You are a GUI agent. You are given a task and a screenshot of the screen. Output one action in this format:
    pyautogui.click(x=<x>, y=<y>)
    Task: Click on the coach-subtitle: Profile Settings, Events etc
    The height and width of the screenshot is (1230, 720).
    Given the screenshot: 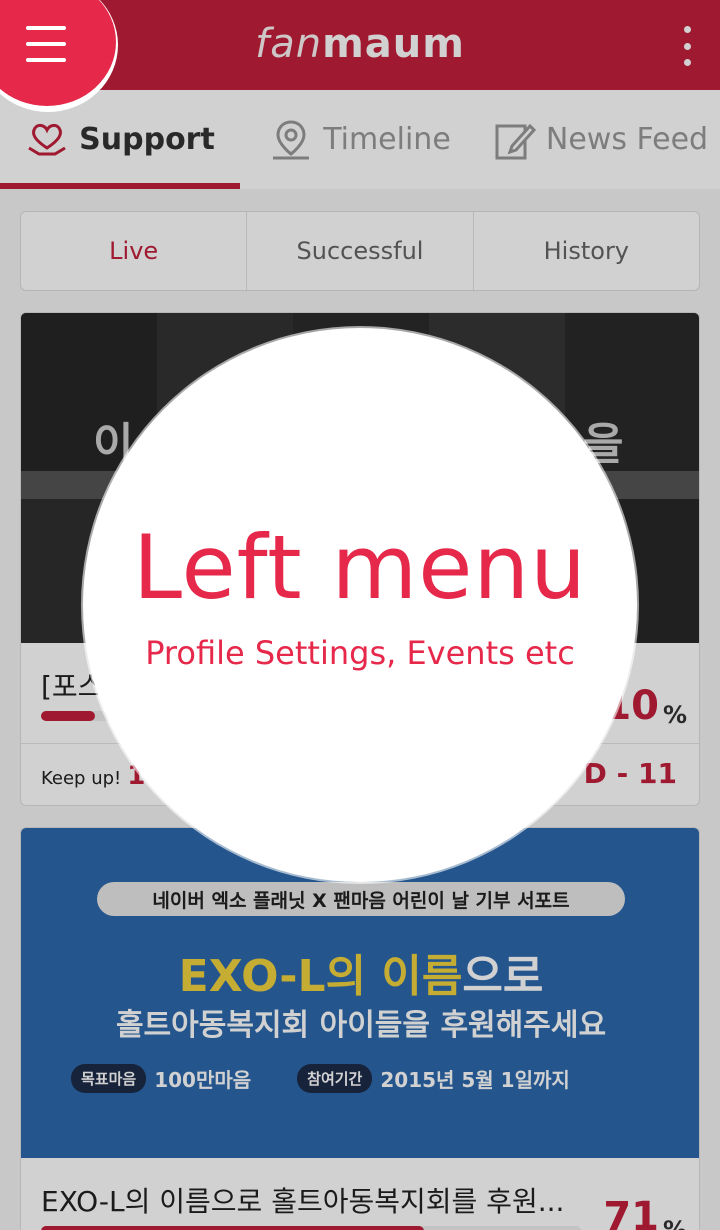 What is the action you would take?
    pyautogui.click(x=360, y=653)
    